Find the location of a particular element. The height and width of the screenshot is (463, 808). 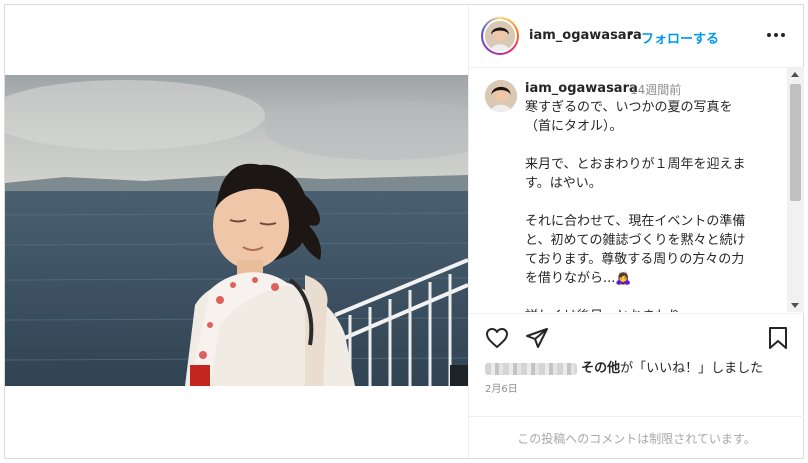

author-avatar-story-ring is located at coordinates (500, 36).